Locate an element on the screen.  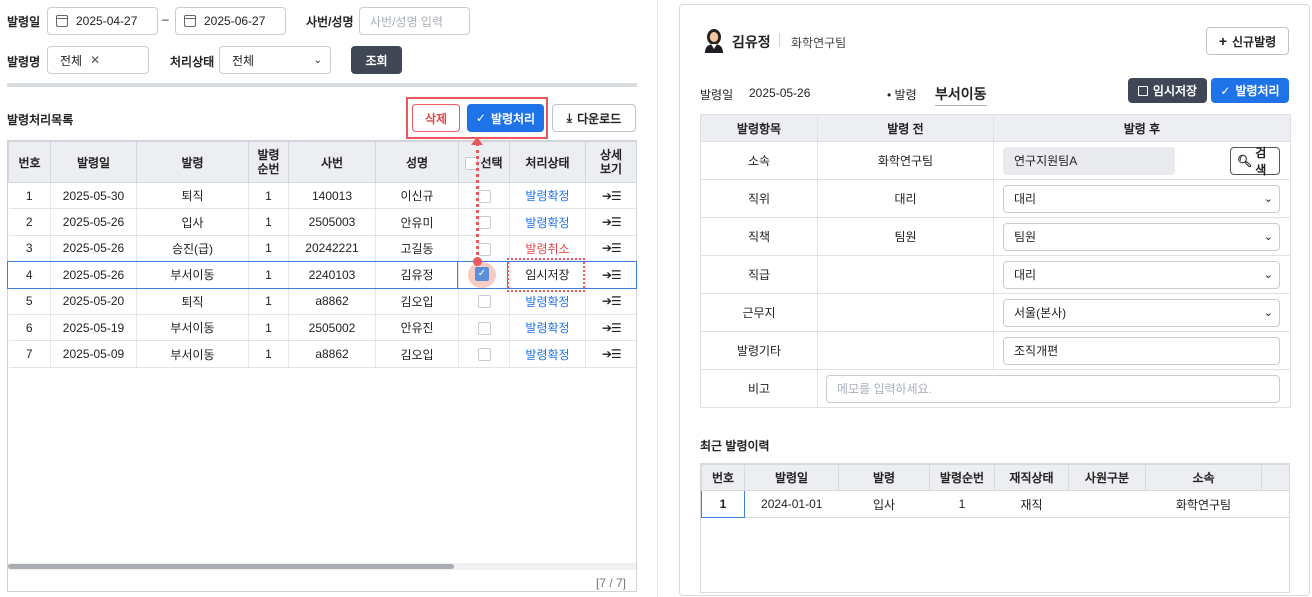
form-after-cell: 서울(본사) ⌄ is located at coordinates (1142, 312).